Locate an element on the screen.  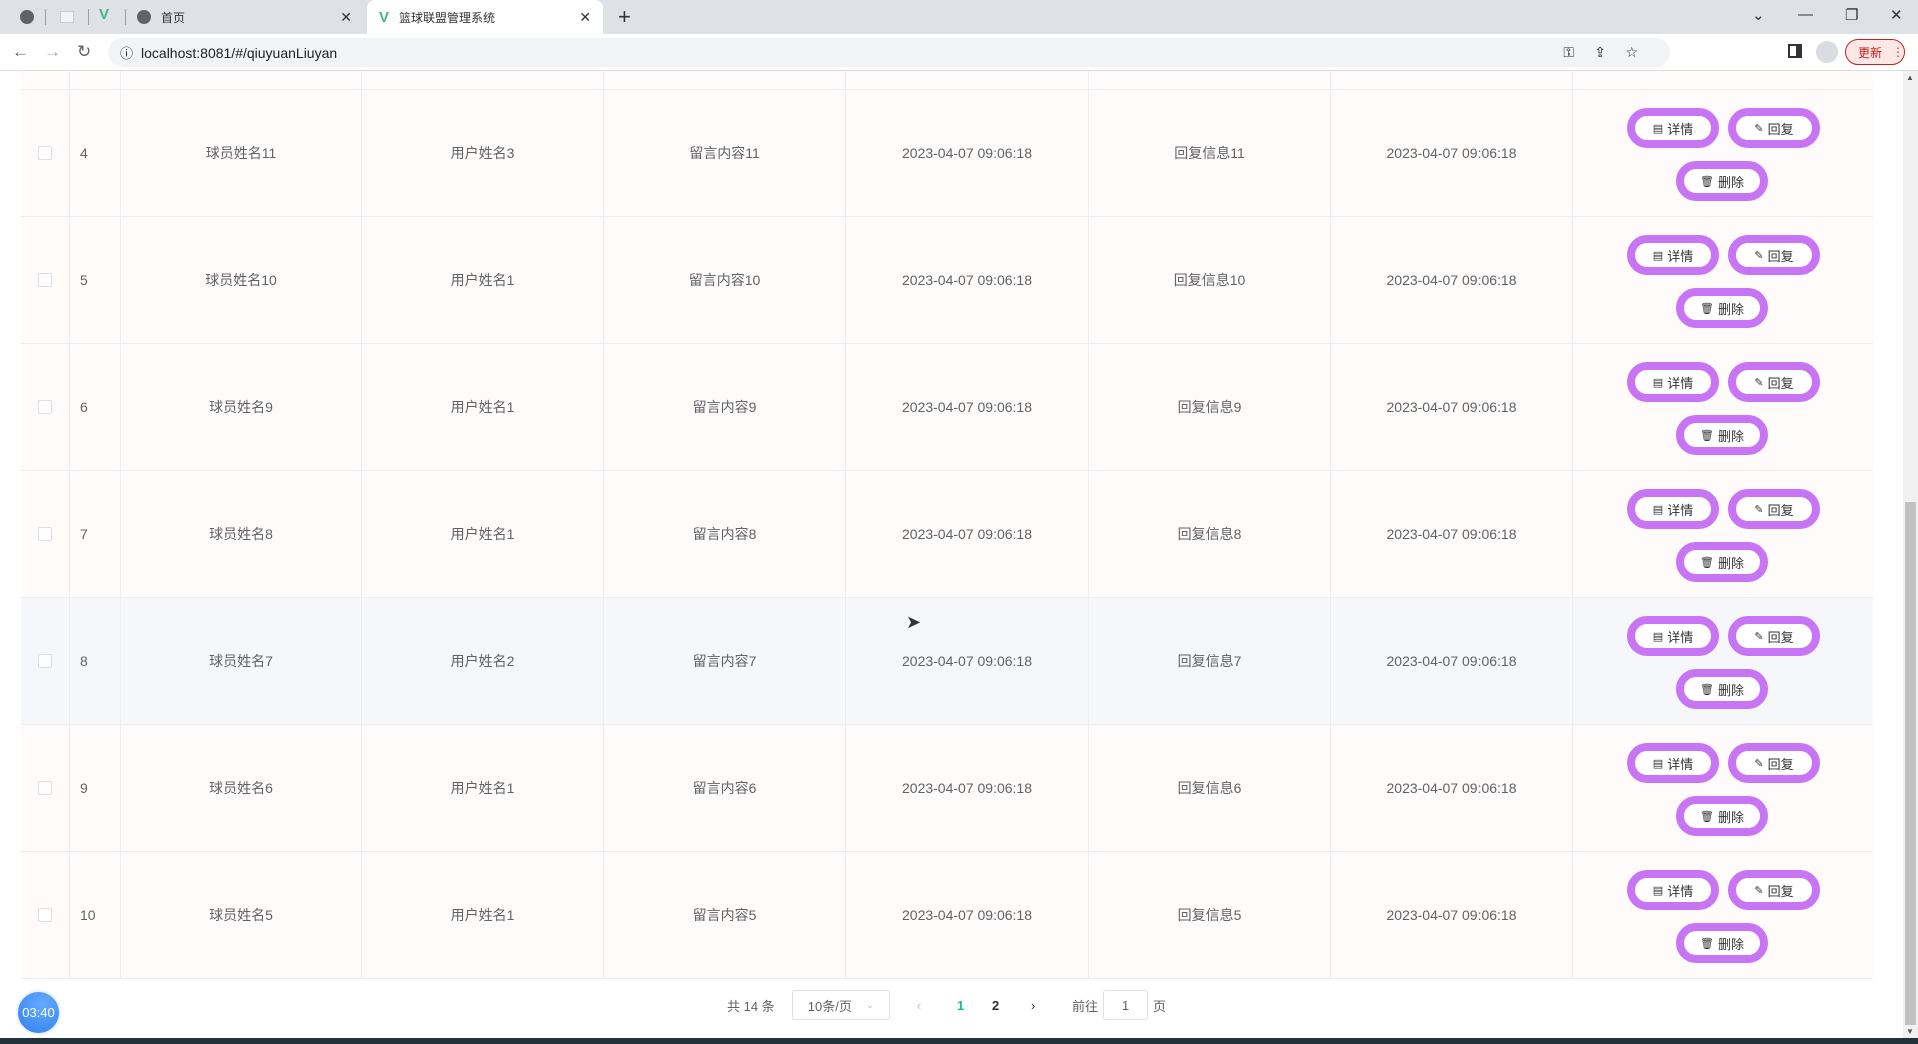
tab-search-icon: ⌄ is located at coordinates (1758, 15).